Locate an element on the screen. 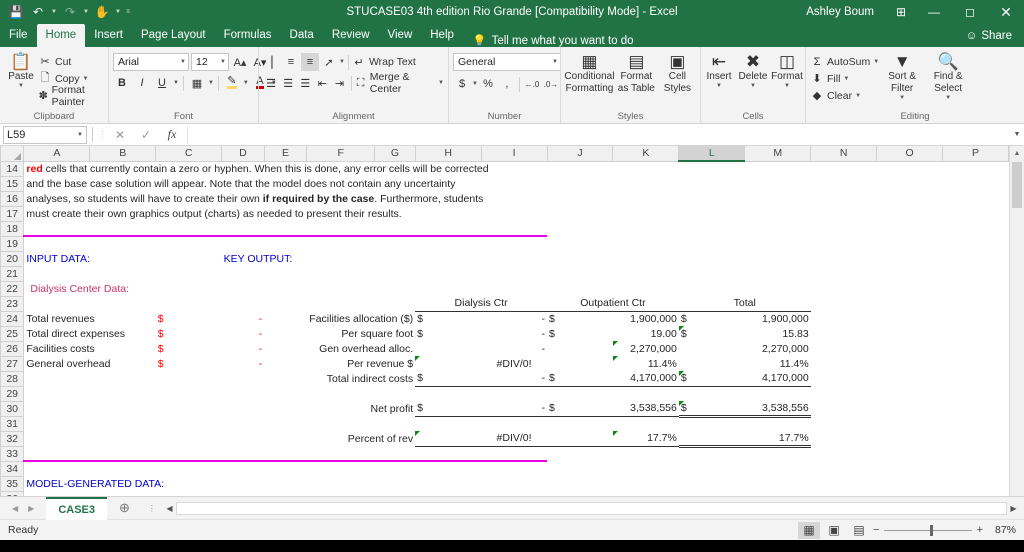 The width and height of the screenshot is (1024, 552). align-left-icon: ☰ is located at coordinates (271, 83).